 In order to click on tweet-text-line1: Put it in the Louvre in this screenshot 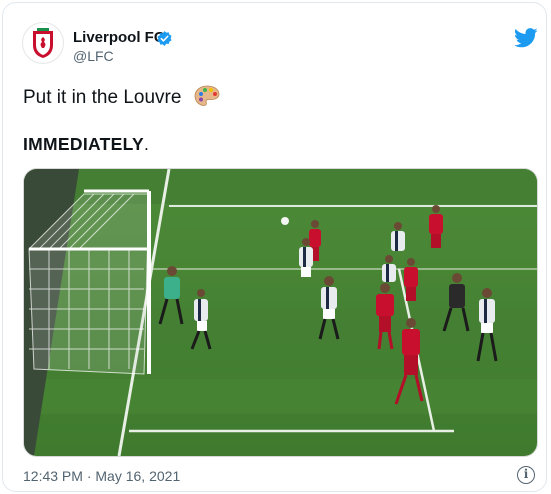, I will do `click(102, 98)`.